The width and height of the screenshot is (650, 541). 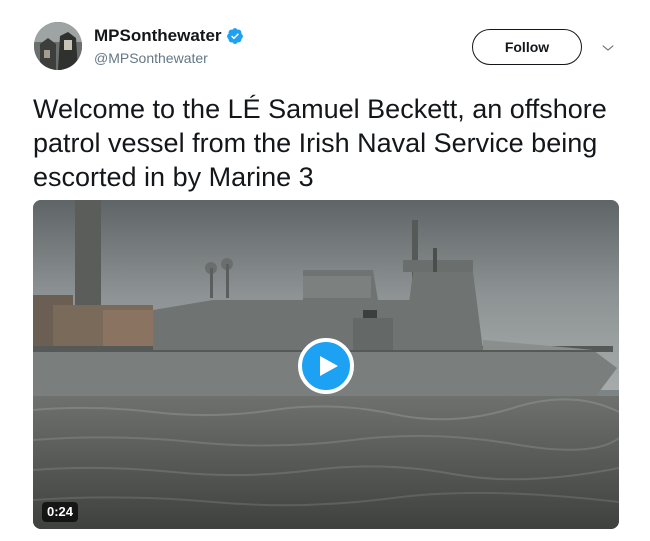 I want to click on avatar, so click(x=58, y=46).